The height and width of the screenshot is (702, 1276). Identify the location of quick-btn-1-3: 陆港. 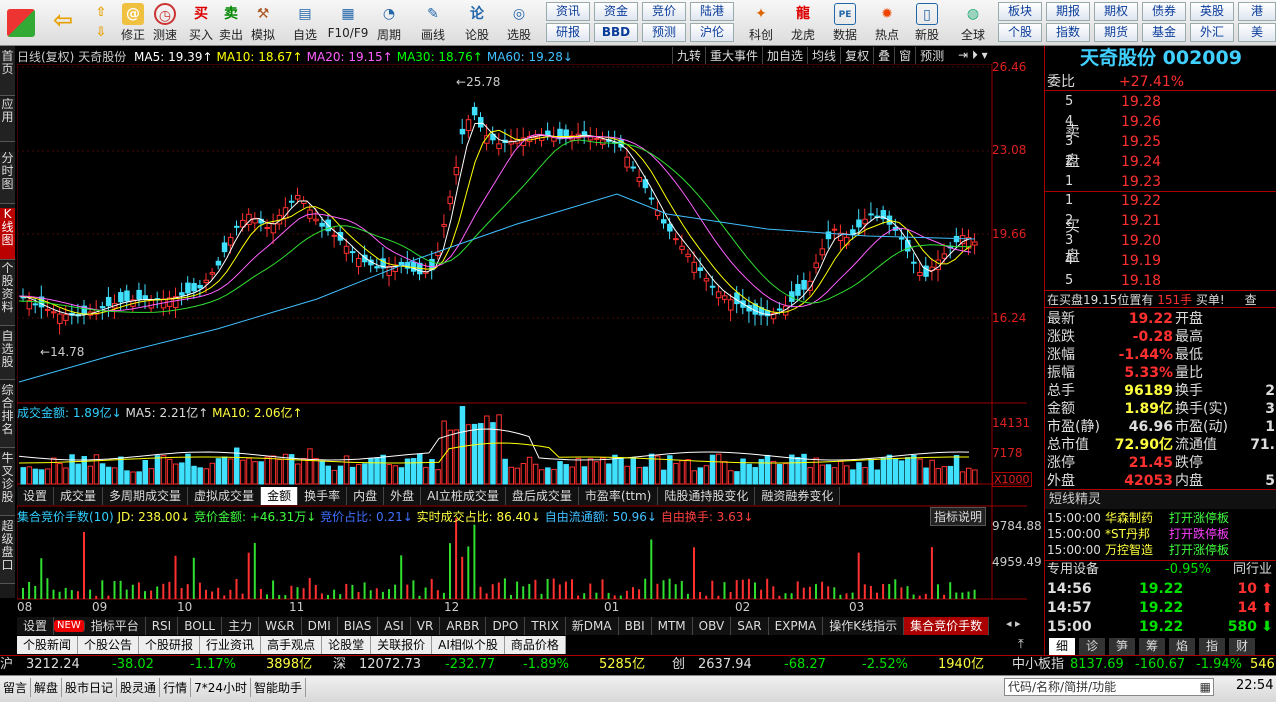
(712, 11).